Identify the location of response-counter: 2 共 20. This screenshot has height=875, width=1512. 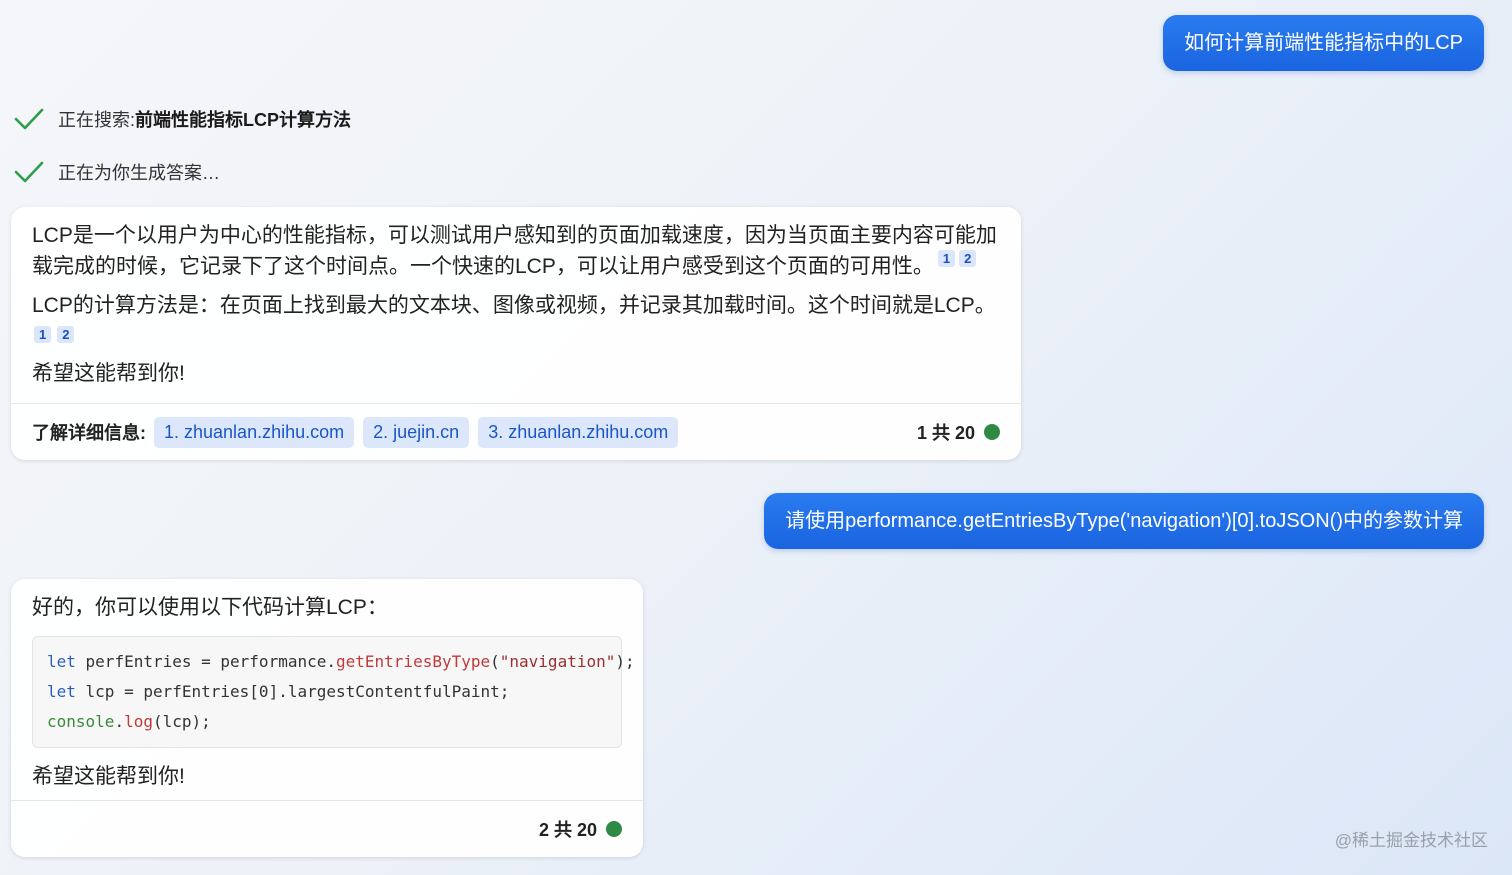
(580, 829).